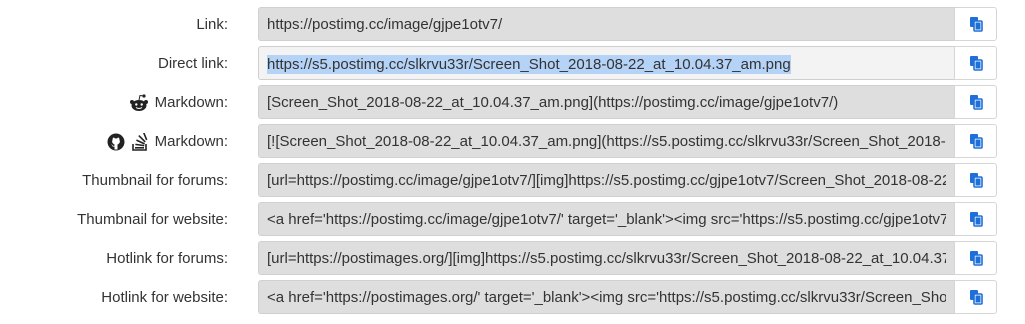 The height and width of the screenshot is (324, 1025). I want to click on thumbnail-website-field-wrapper, so click(606, 219).